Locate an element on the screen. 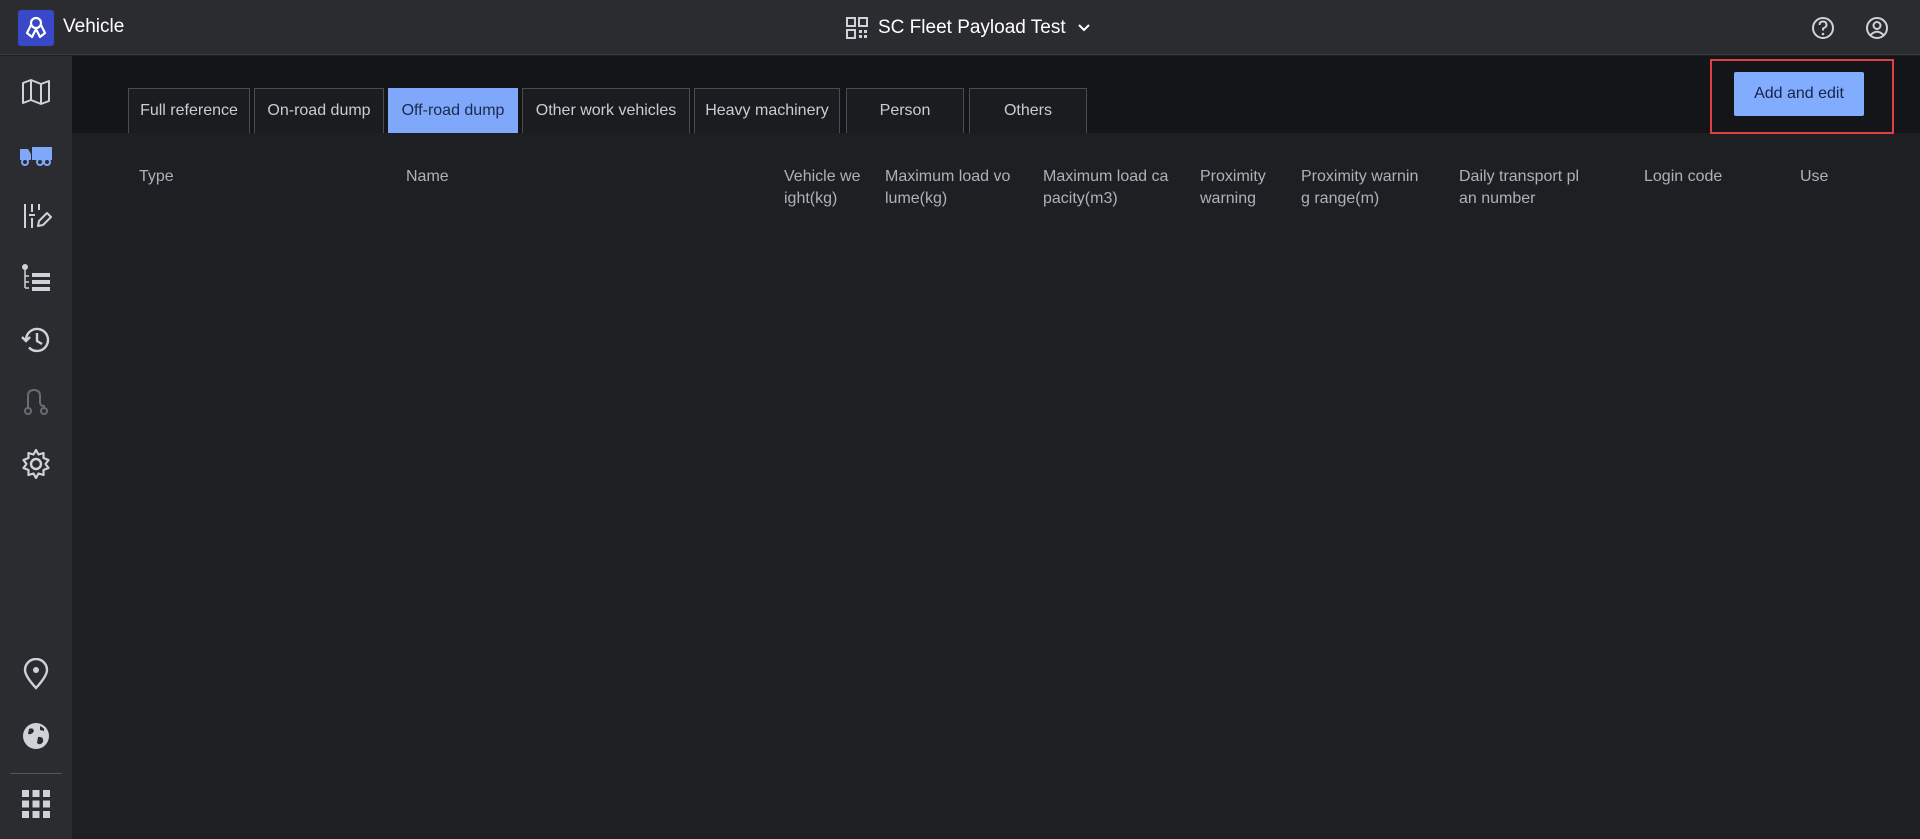 The width and height of the screenshot is (1920, 839). header-line: Use is located at coordinates (1814, 176).